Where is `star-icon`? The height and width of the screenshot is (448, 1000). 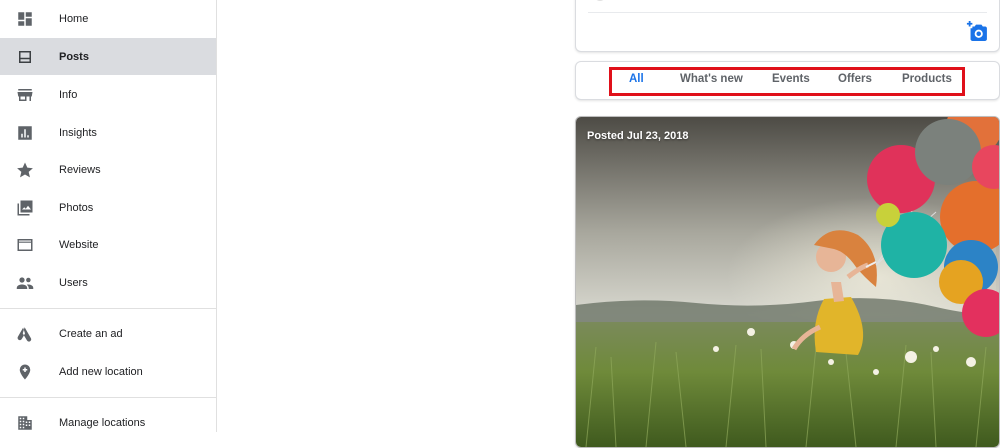 star-icon is located at coordinates (25, 170).